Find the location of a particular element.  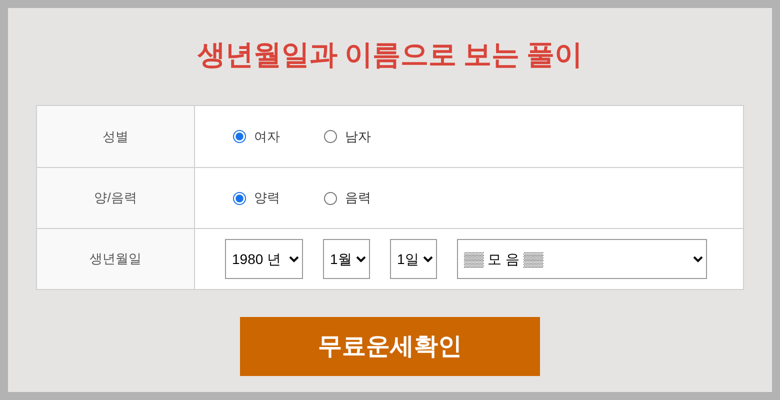

page-title: 생년월일과 이름으로 보는 풀이 is located at coordinates (390, 56).